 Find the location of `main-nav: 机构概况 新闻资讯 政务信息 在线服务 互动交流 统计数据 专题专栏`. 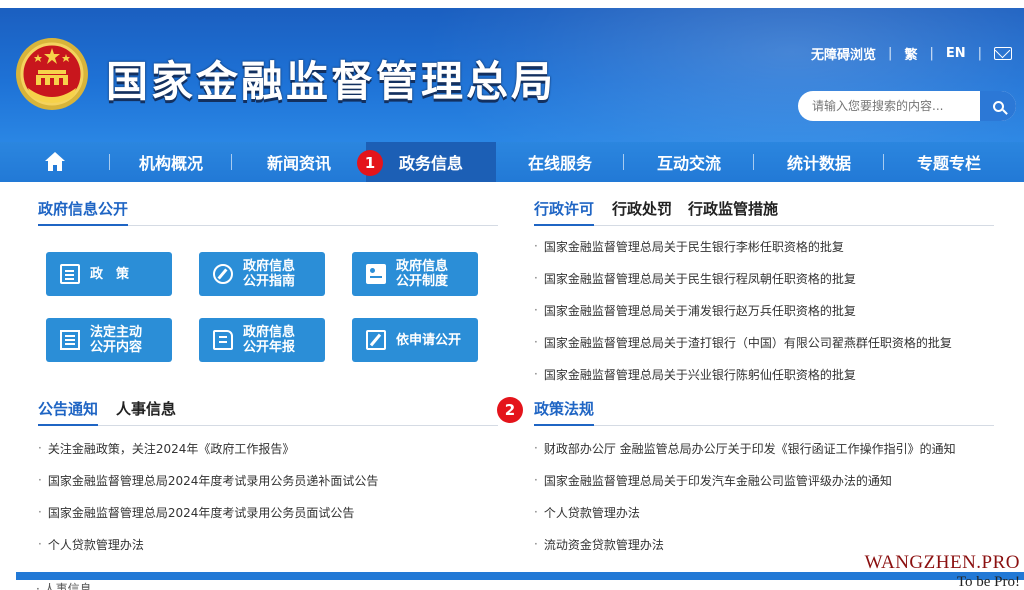

main-nav: 机构概况 新闻资讯 政务信息 在线服务 互动交流 统计数据 专题专栏 is located at coordinates (512, 162).